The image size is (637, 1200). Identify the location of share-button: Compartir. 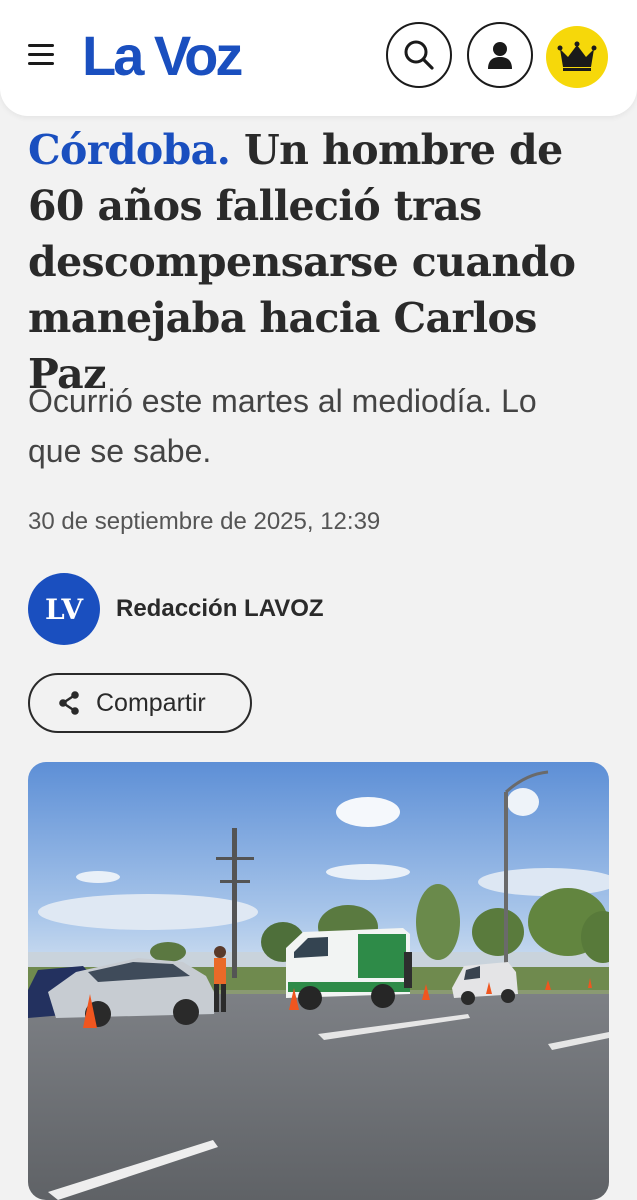
(140, 703).